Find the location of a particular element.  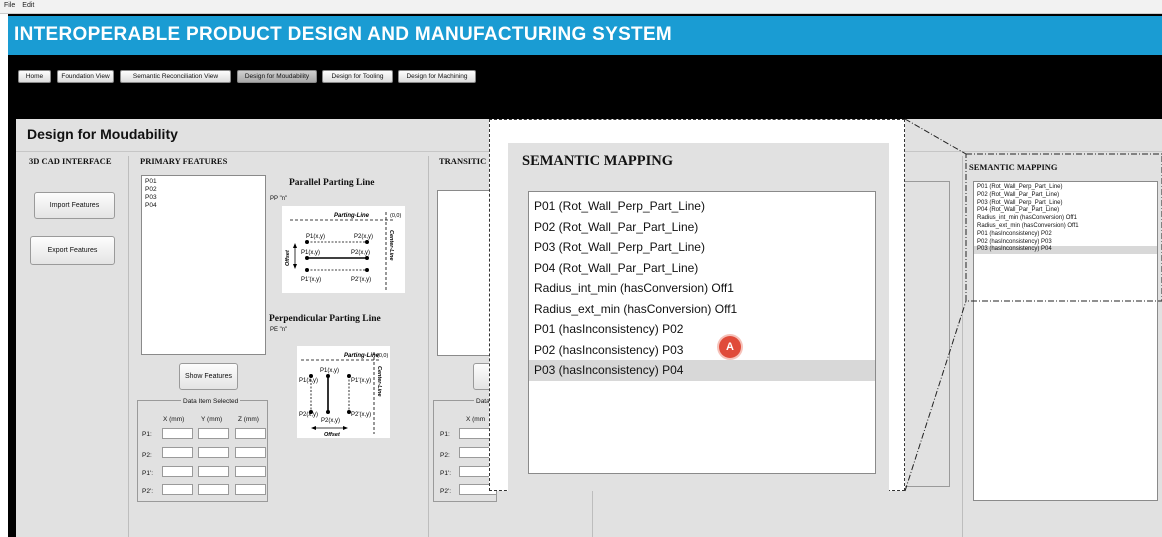

list-item: Radius_int_min (hasConversion) Off1 is located at coordinates (702, 288).